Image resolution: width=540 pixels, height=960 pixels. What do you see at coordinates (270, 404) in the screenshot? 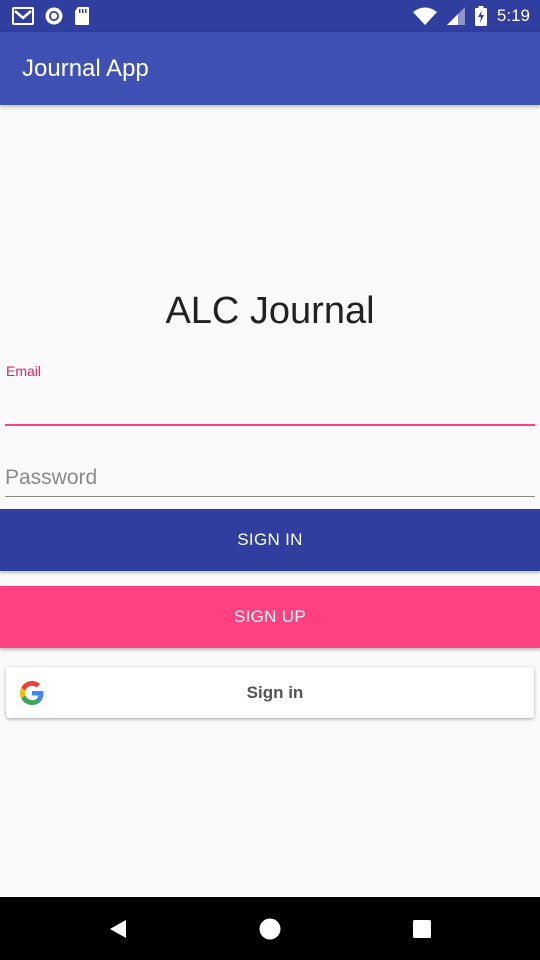
I see `email-field` at bounding box center [270, 404].